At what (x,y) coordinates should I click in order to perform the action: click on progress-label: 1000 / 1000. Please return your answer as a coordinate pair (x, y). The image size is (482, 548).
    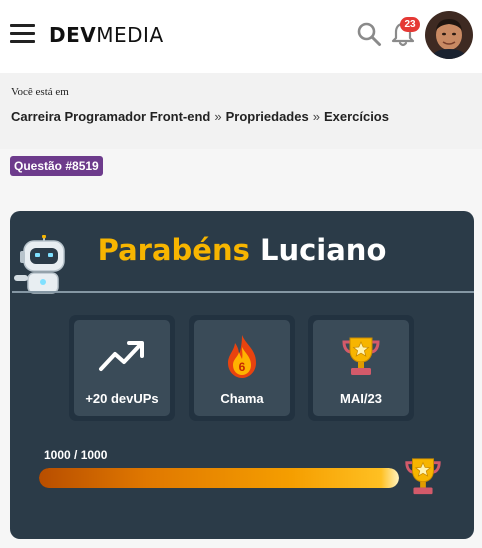
    Looking at the image, I should click on (76, 455).